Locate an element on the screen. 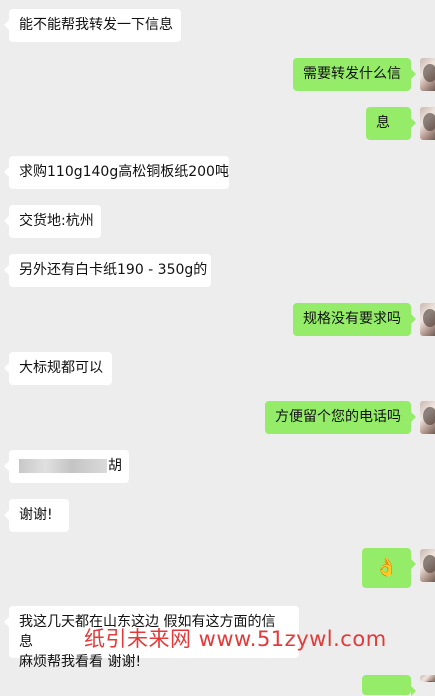  message-text: 需要转发什么信 is located at coordinates (352, 74).